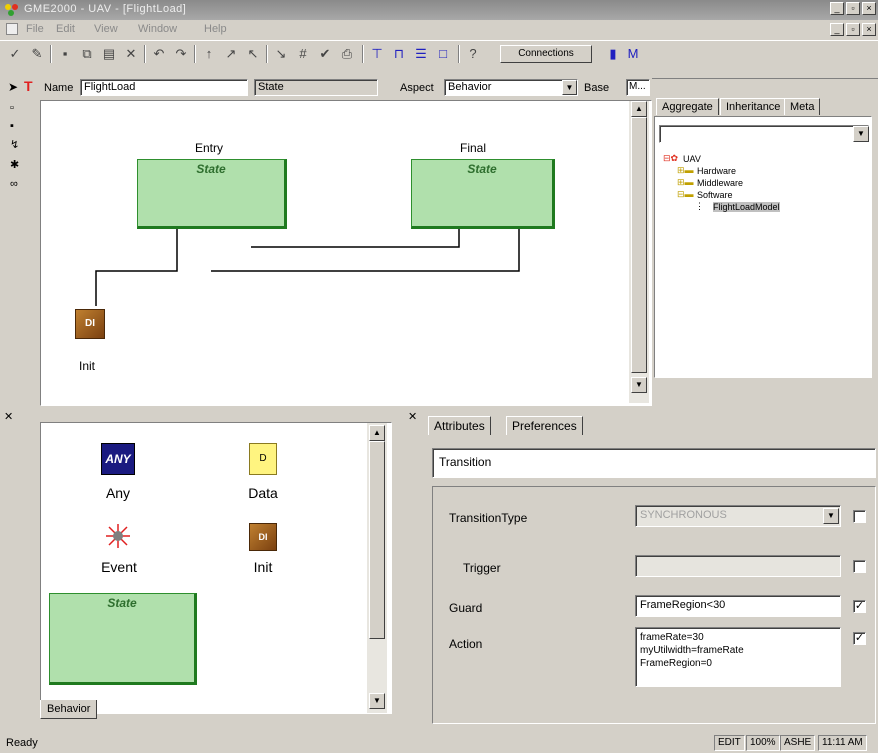 The height and width of the screenshot is (753, 878). Describe the element at coordinates (316, 87) in the screenshot. I see `kind-field: State` at that location.